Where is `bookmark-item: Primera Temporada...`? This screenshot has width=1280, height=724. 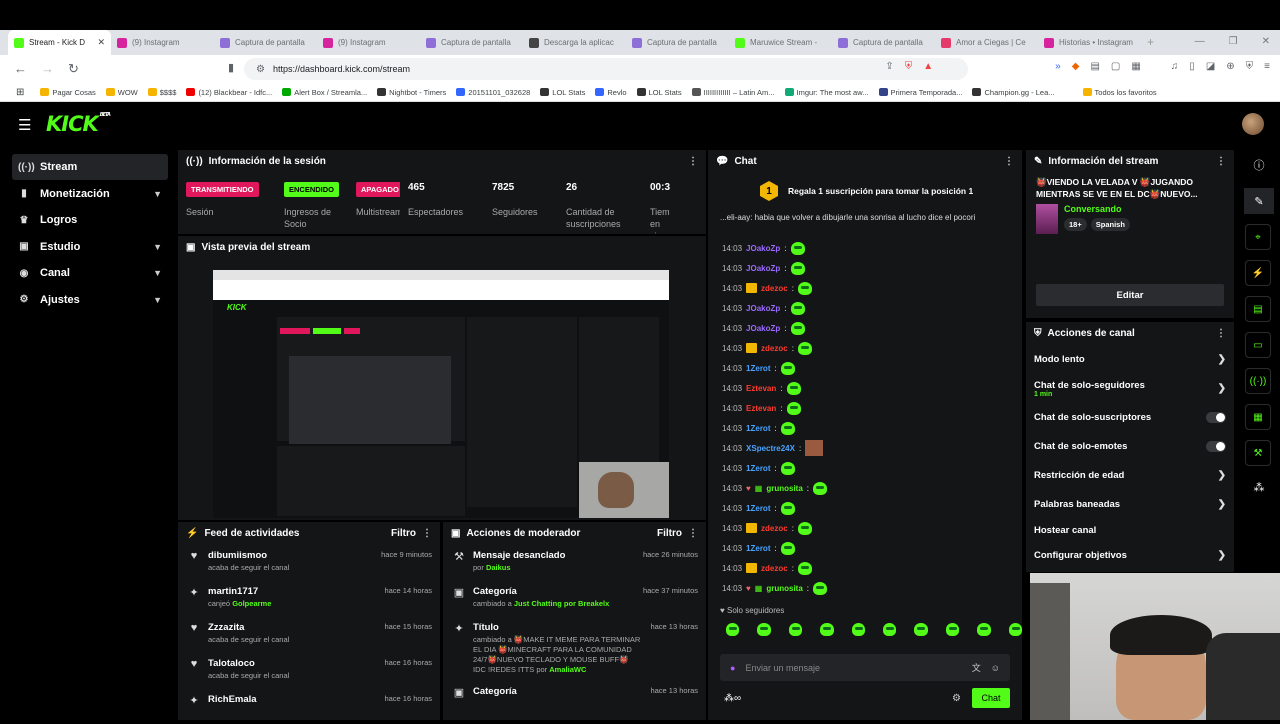
bookmark-item: Primera Temporada... is located at coordinates (920, 92).